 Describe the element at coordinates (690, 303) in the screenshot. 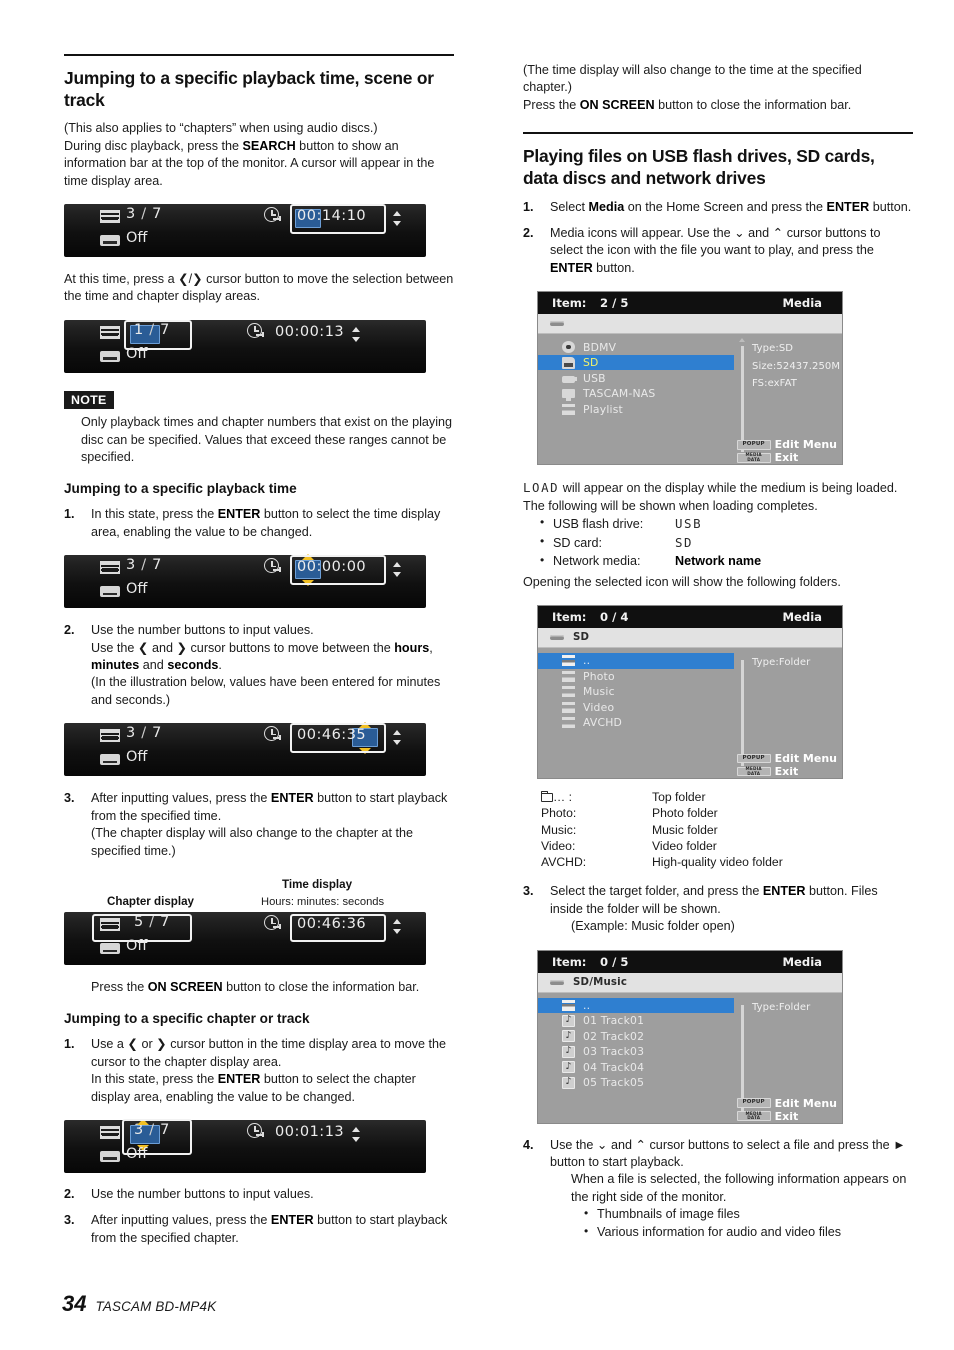

I see `media-topbar: Item: 2 / 5 Media` at that location.